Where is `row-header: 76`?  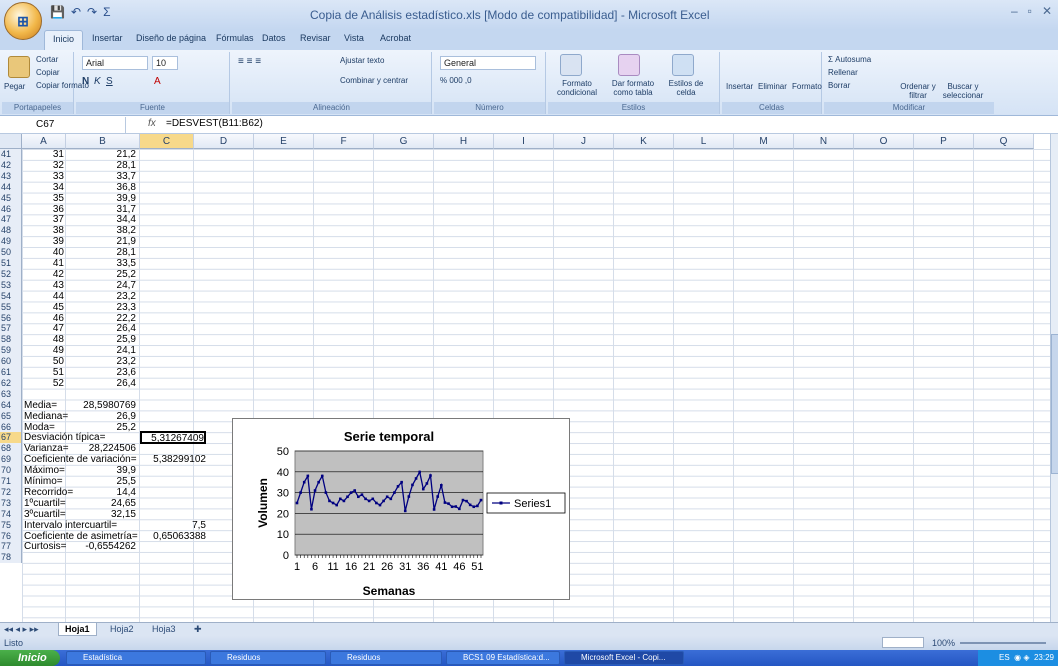
row-header: 76 is located at coordinates (11, 536).